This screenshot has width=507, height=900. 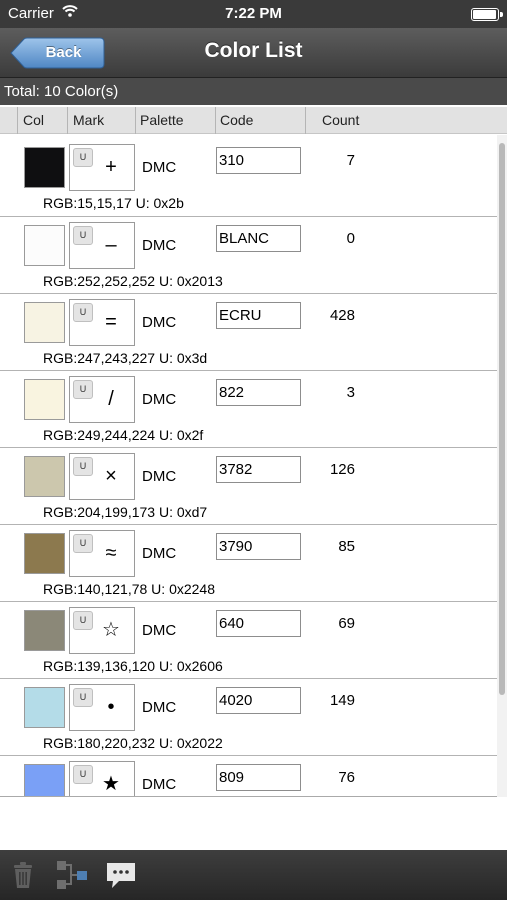 I want to click on mark-symbol: +, so click(x=111, y=167).